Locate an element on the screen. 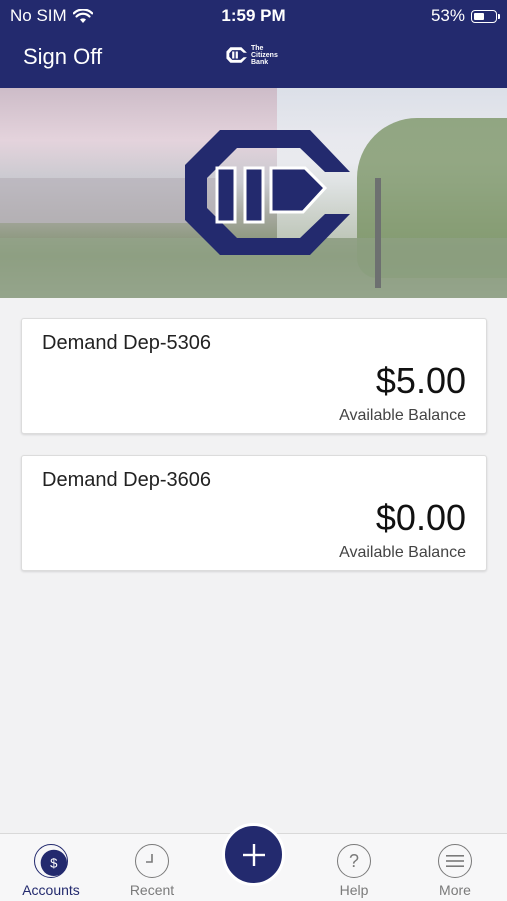 The height and width of the screenshot is (901, 507). header-logo-text: The Citizens Bank is located at coordinates (264, 55).